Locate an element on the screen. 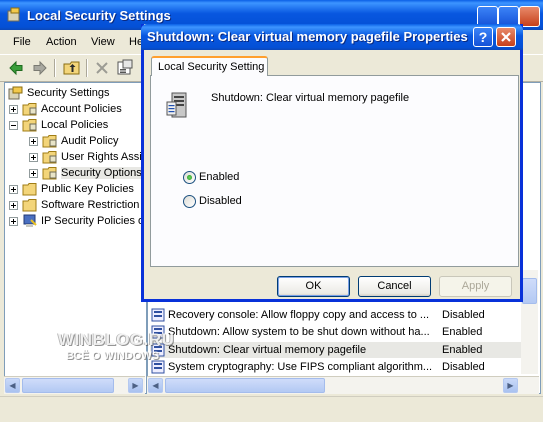 This screenshot has width=543, height=422. enabled-option: Enabled is located at coordinates (211, 178).